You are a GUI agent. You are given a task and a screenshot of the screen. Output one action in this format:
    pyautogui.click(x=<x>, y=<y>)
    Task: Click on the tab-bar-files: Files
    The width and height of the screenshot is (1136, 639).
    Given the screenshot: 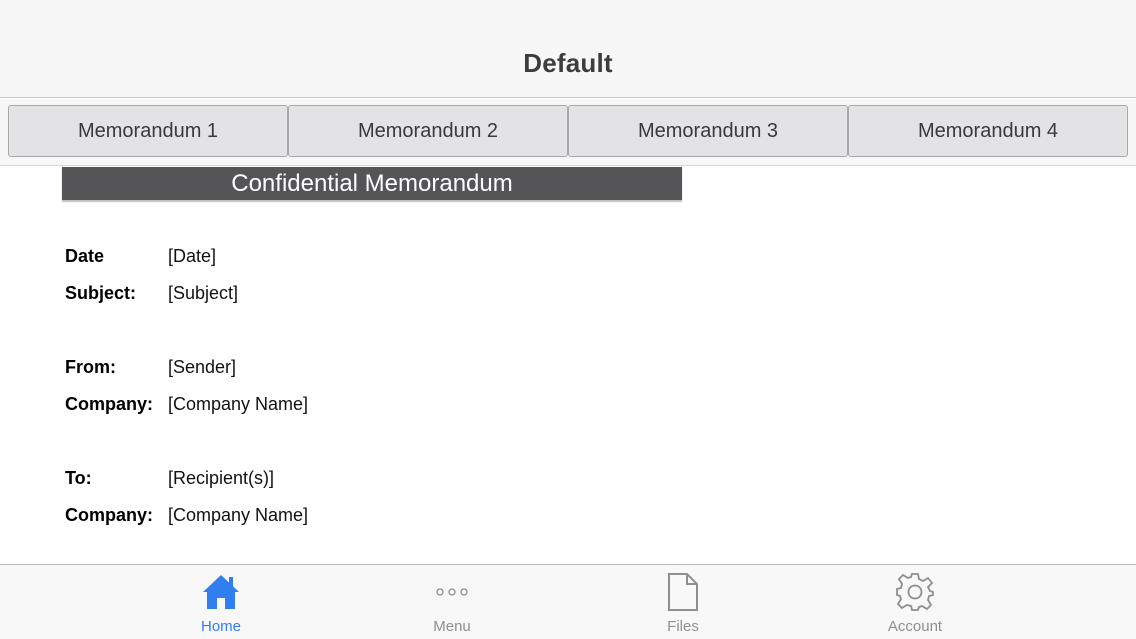 What is the action you would take?
    pyautogui.click(x=683, y=603)
    